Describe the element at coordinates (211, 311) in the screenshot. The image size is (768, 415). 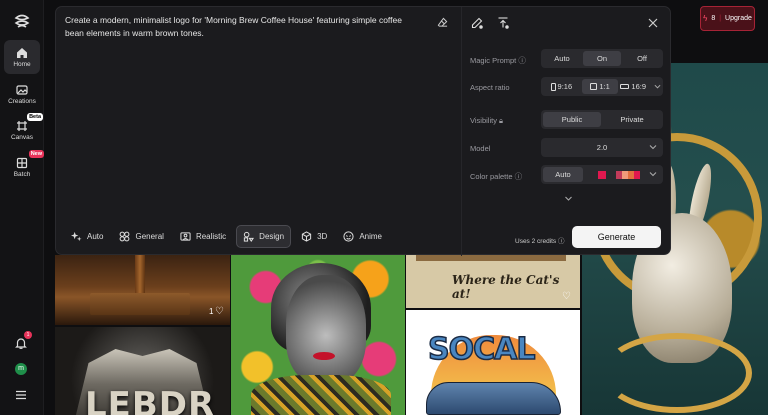
I see `like-count: 1` at that location.